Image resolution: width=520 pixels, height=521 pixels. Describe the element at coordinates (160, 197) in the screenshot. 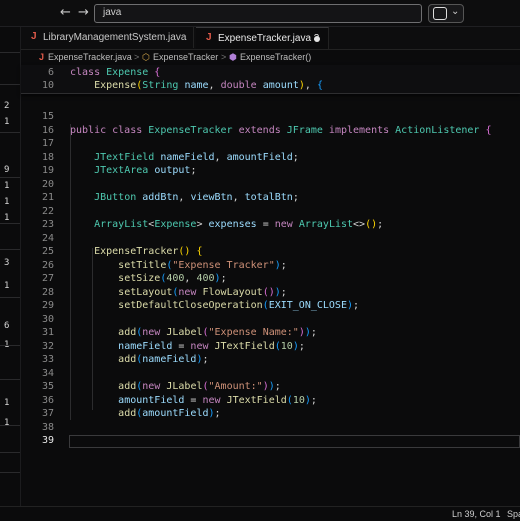

I see `code-token: addBtn` at that location.